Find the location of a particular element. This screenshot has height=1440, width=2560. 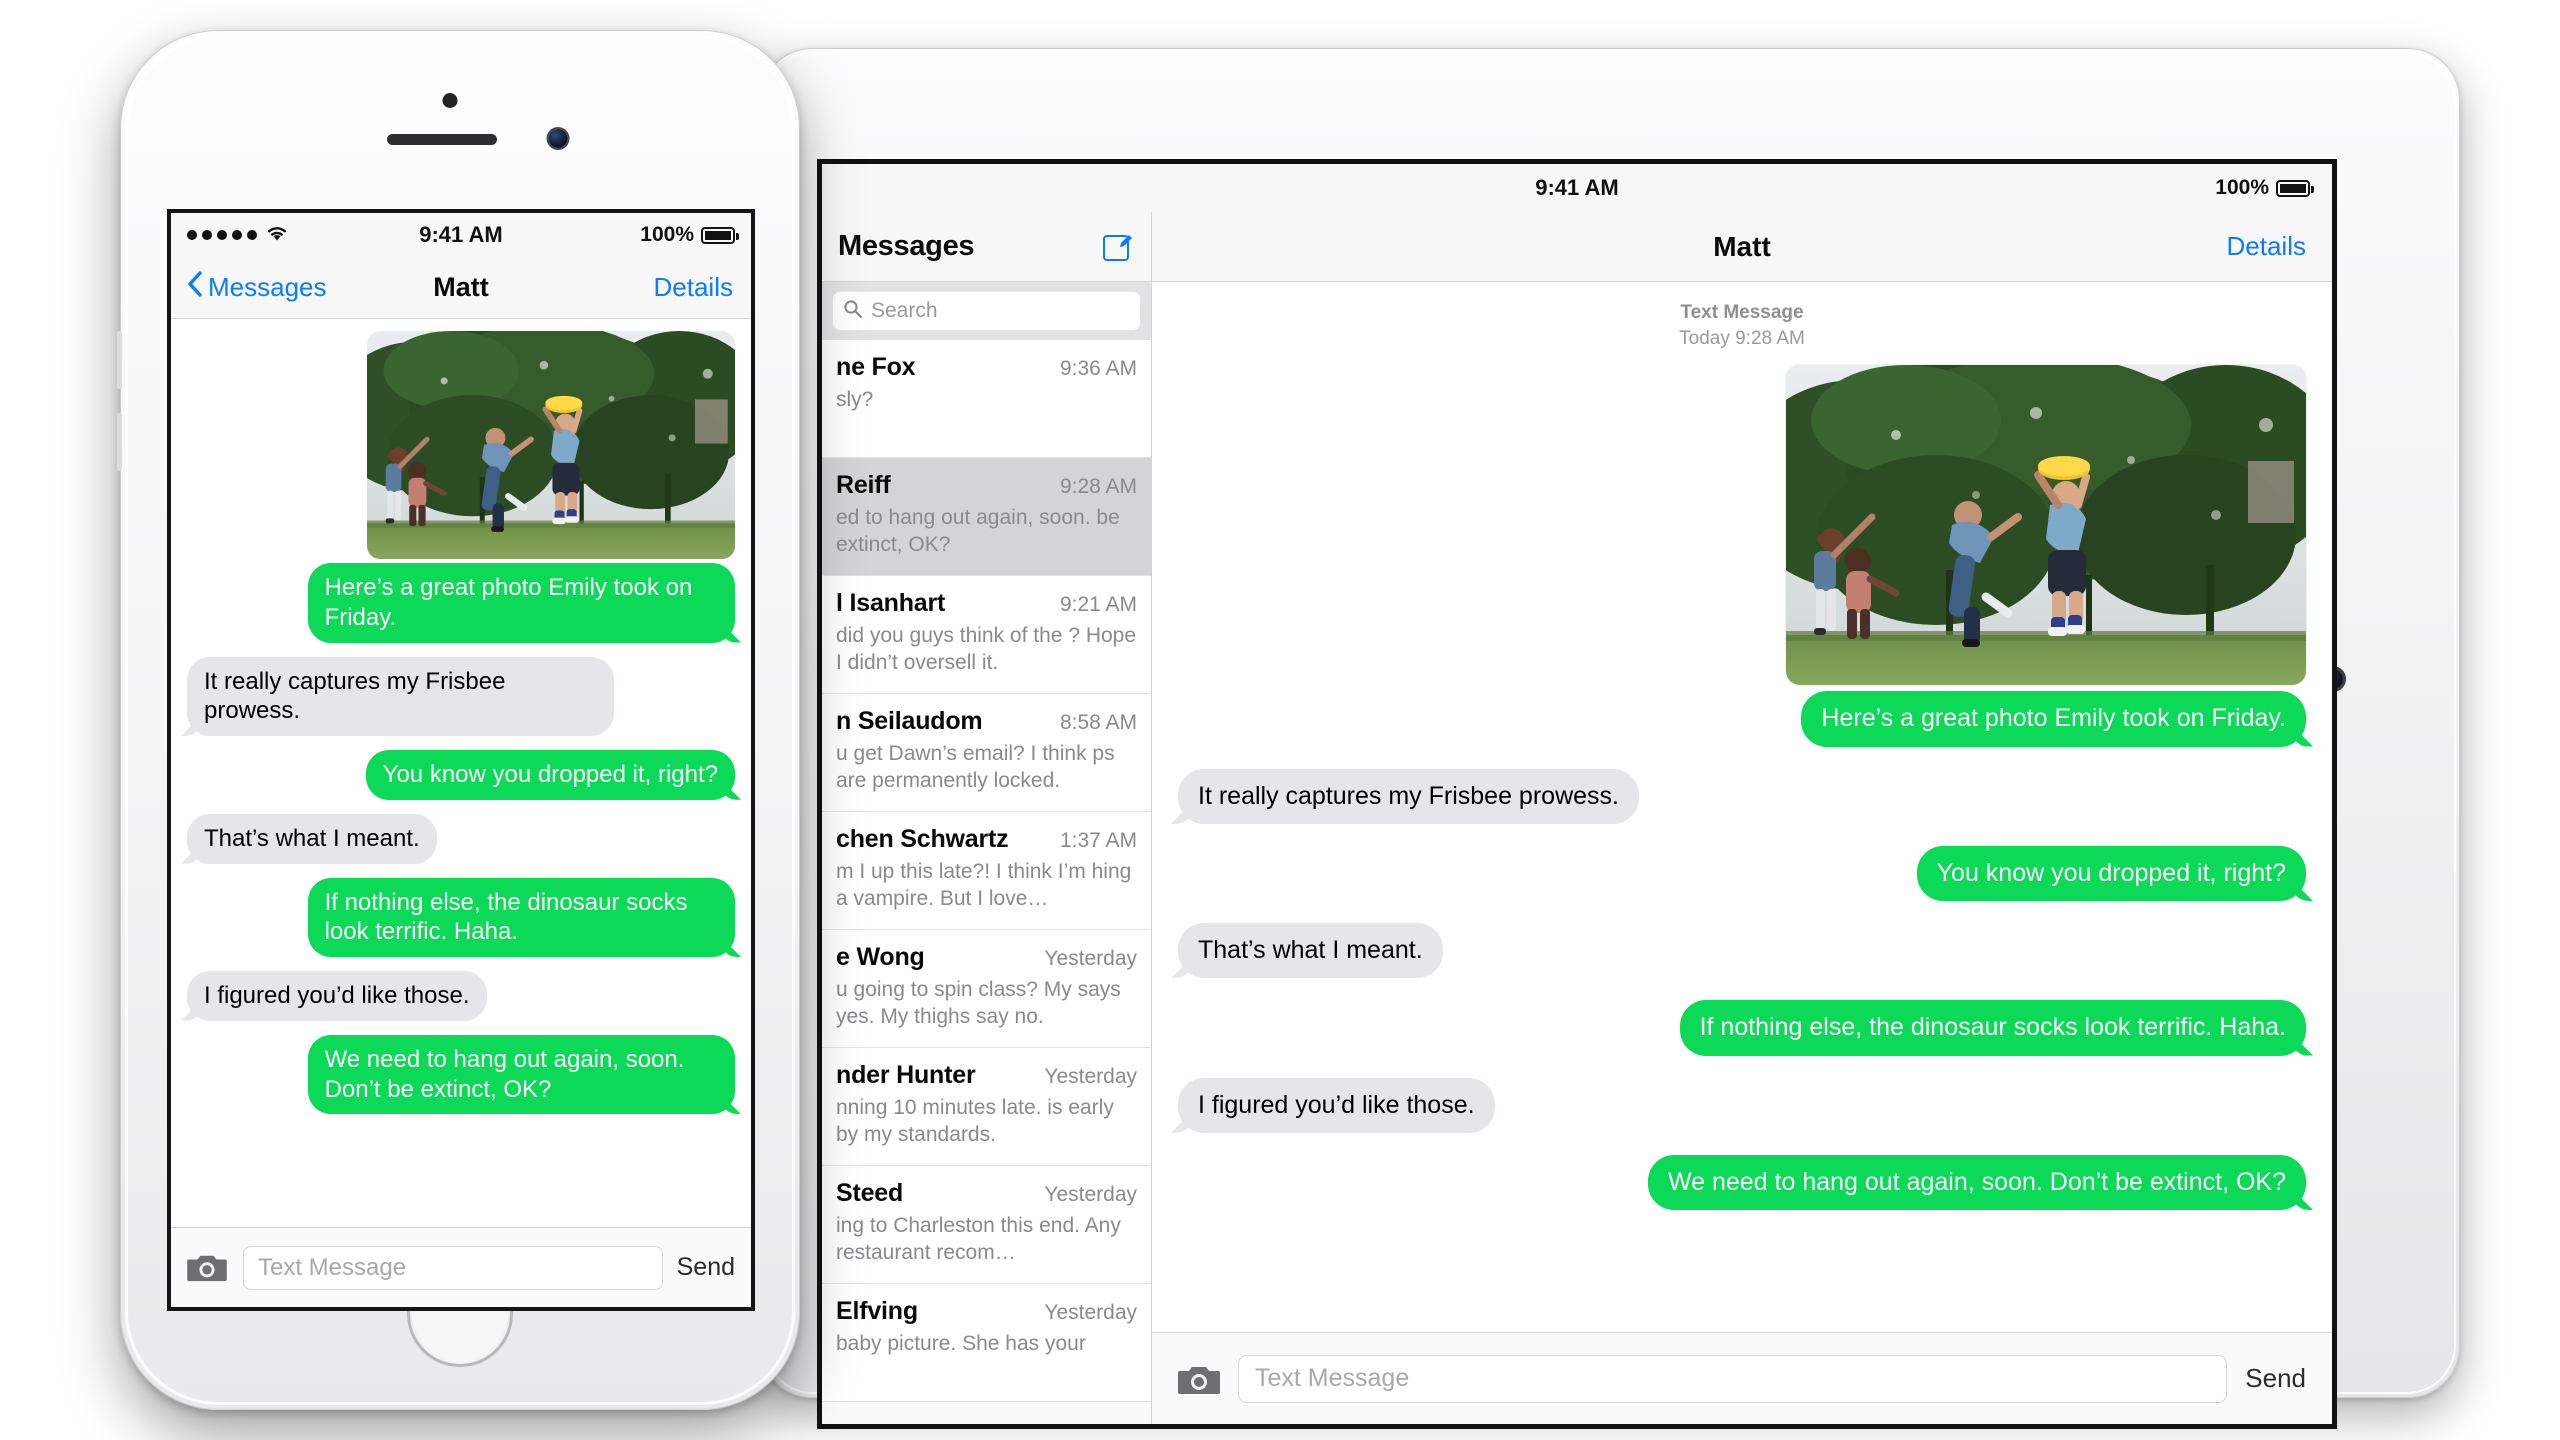

conversation-name: Elfving is located at coordinates (877, 1311).